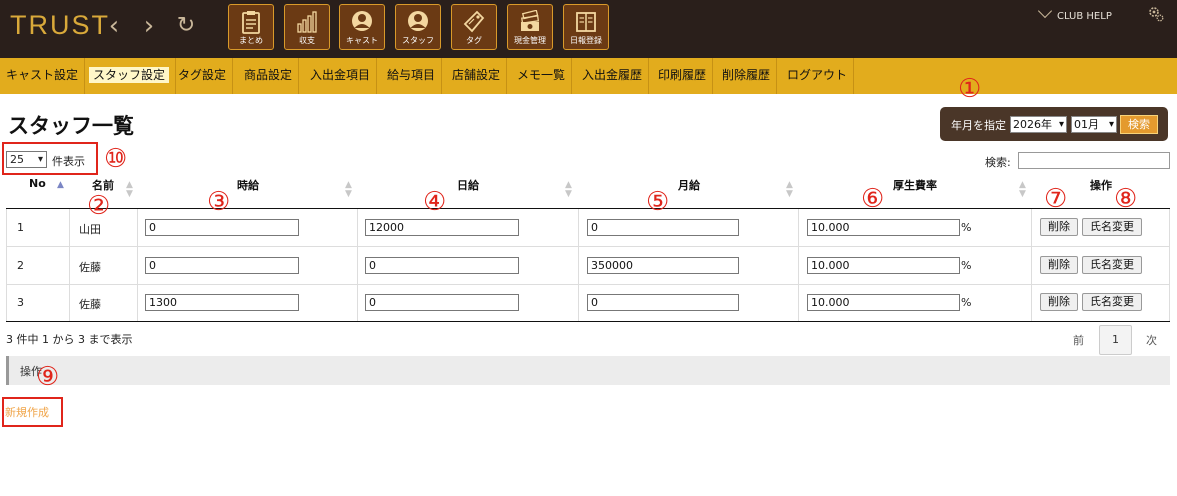 This screenshot has width=1177, height=496. Describe the element at coordinates (114, 26) in the screenshot. I see `back-arrow-icon: ‹` at that location.